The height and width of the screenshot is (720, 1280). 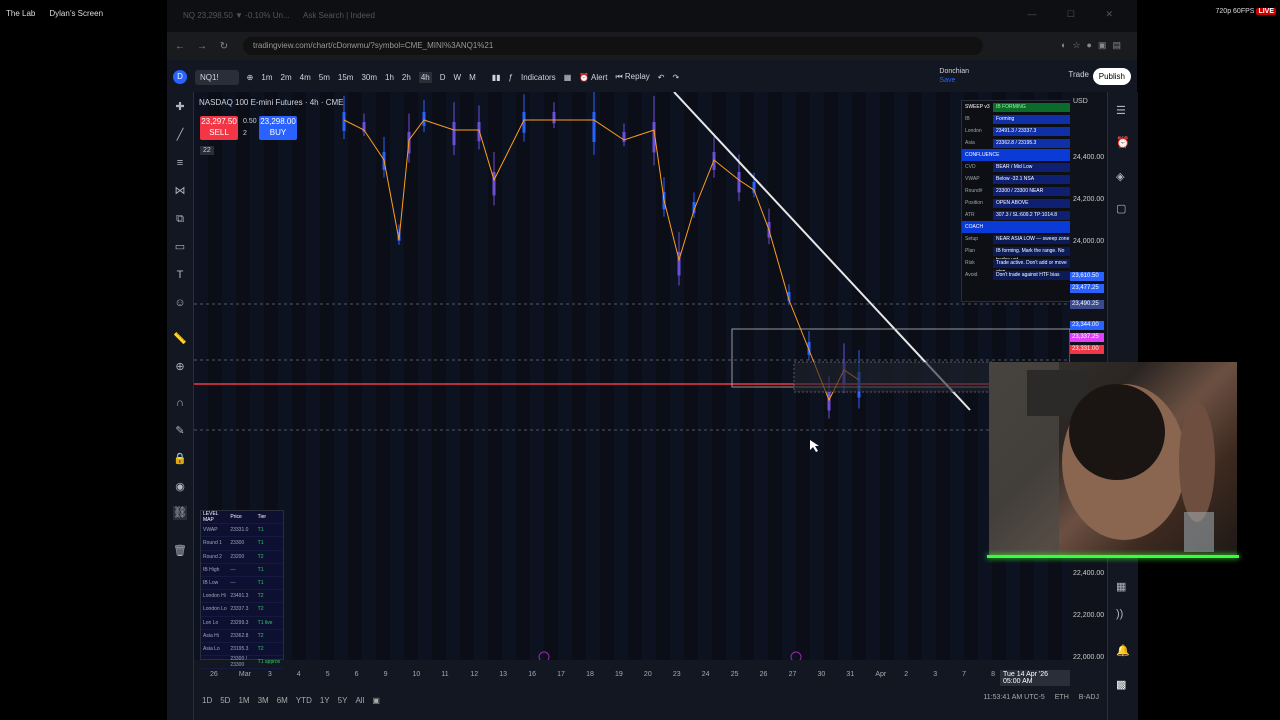 I want to click on session-toggle: ETH, so click(x=1062, y=697).